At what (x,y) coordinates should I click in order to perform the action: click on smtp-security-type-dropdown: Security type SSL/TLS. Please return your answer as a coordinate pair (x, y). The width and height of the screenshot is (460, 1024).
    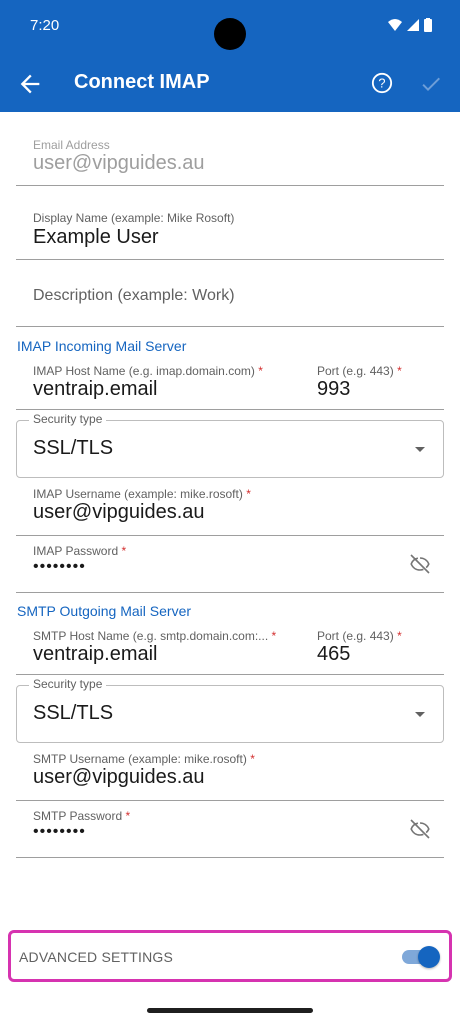
    Looking at the image, I should click on (230, 710).